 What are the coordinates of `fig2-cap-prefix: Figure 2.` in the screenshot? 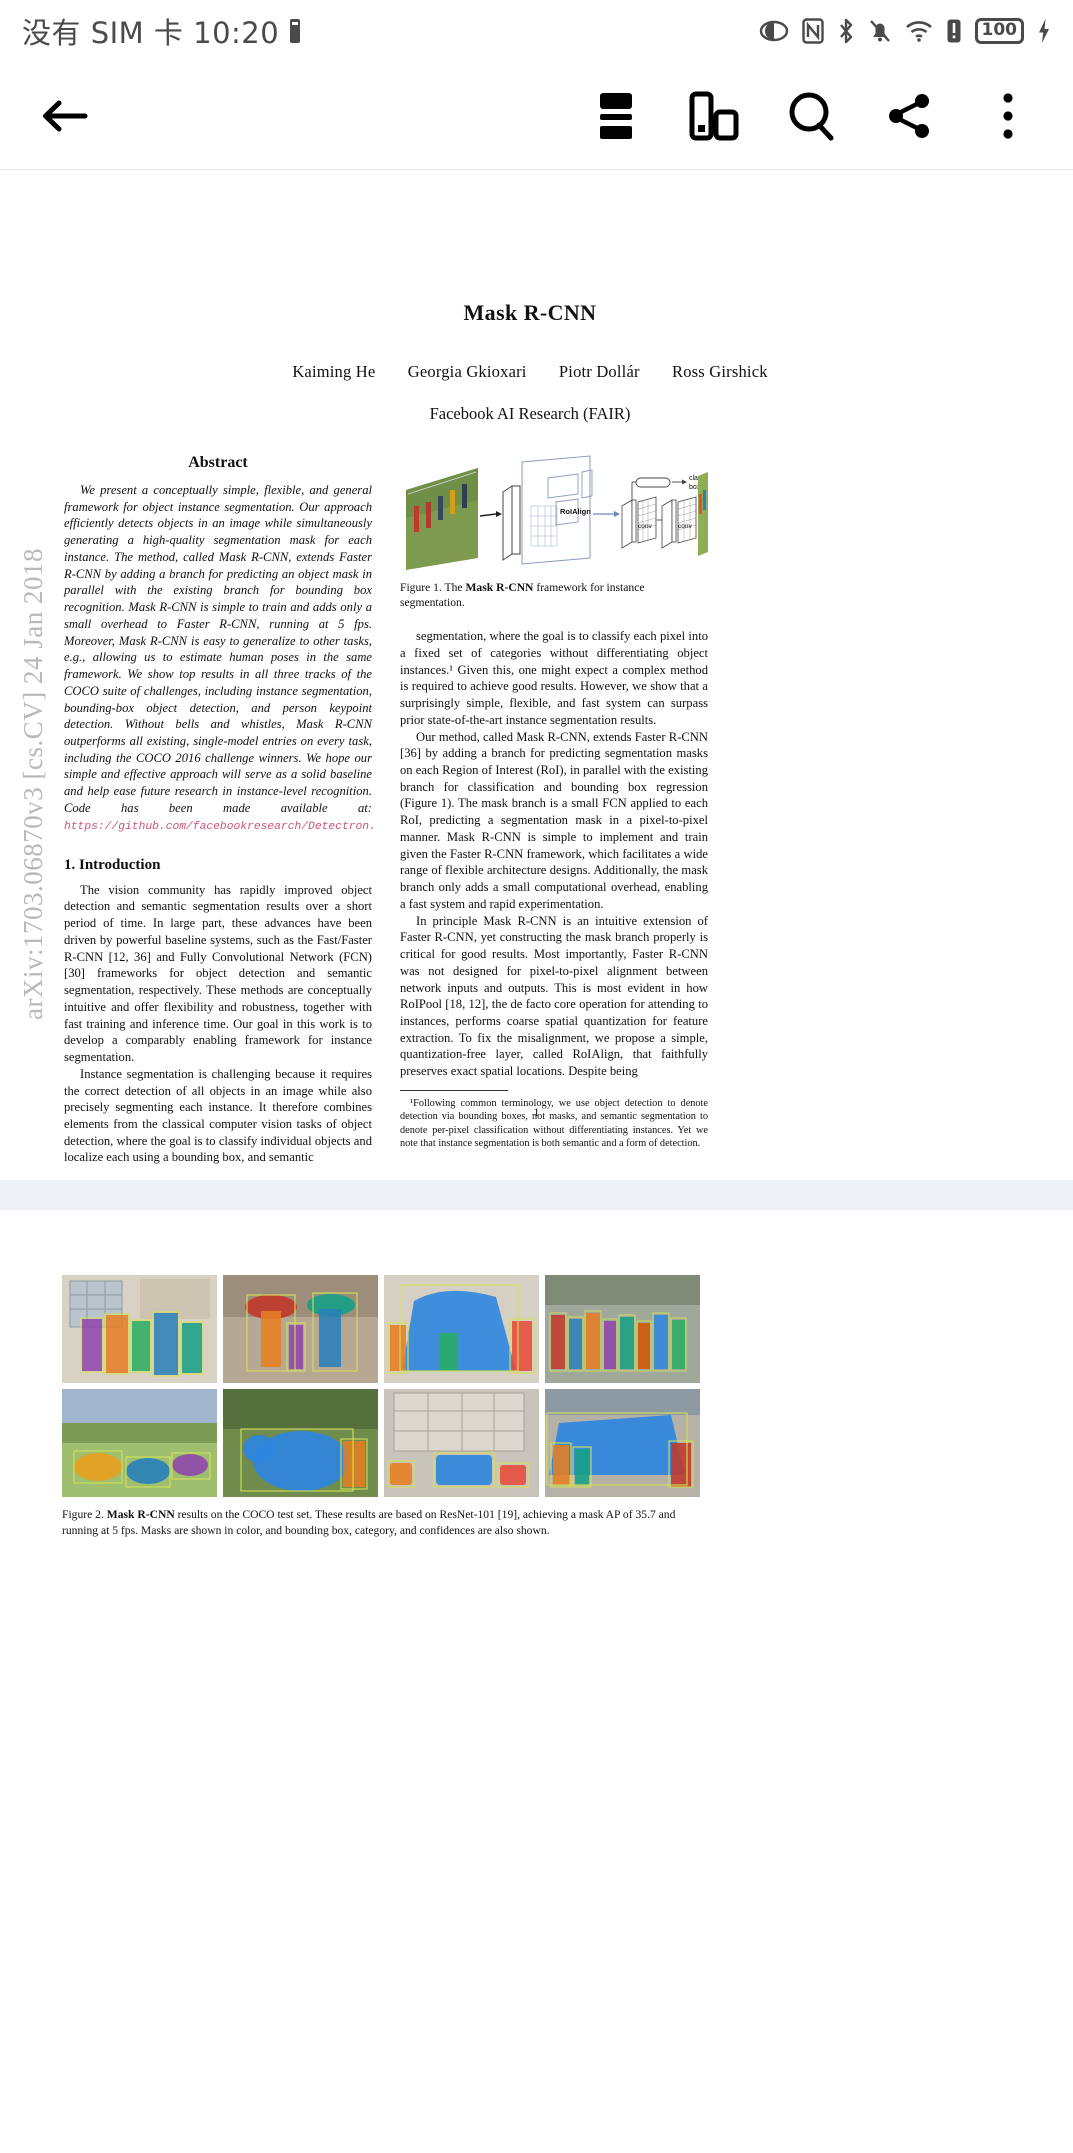 It's located at (84, 1514).